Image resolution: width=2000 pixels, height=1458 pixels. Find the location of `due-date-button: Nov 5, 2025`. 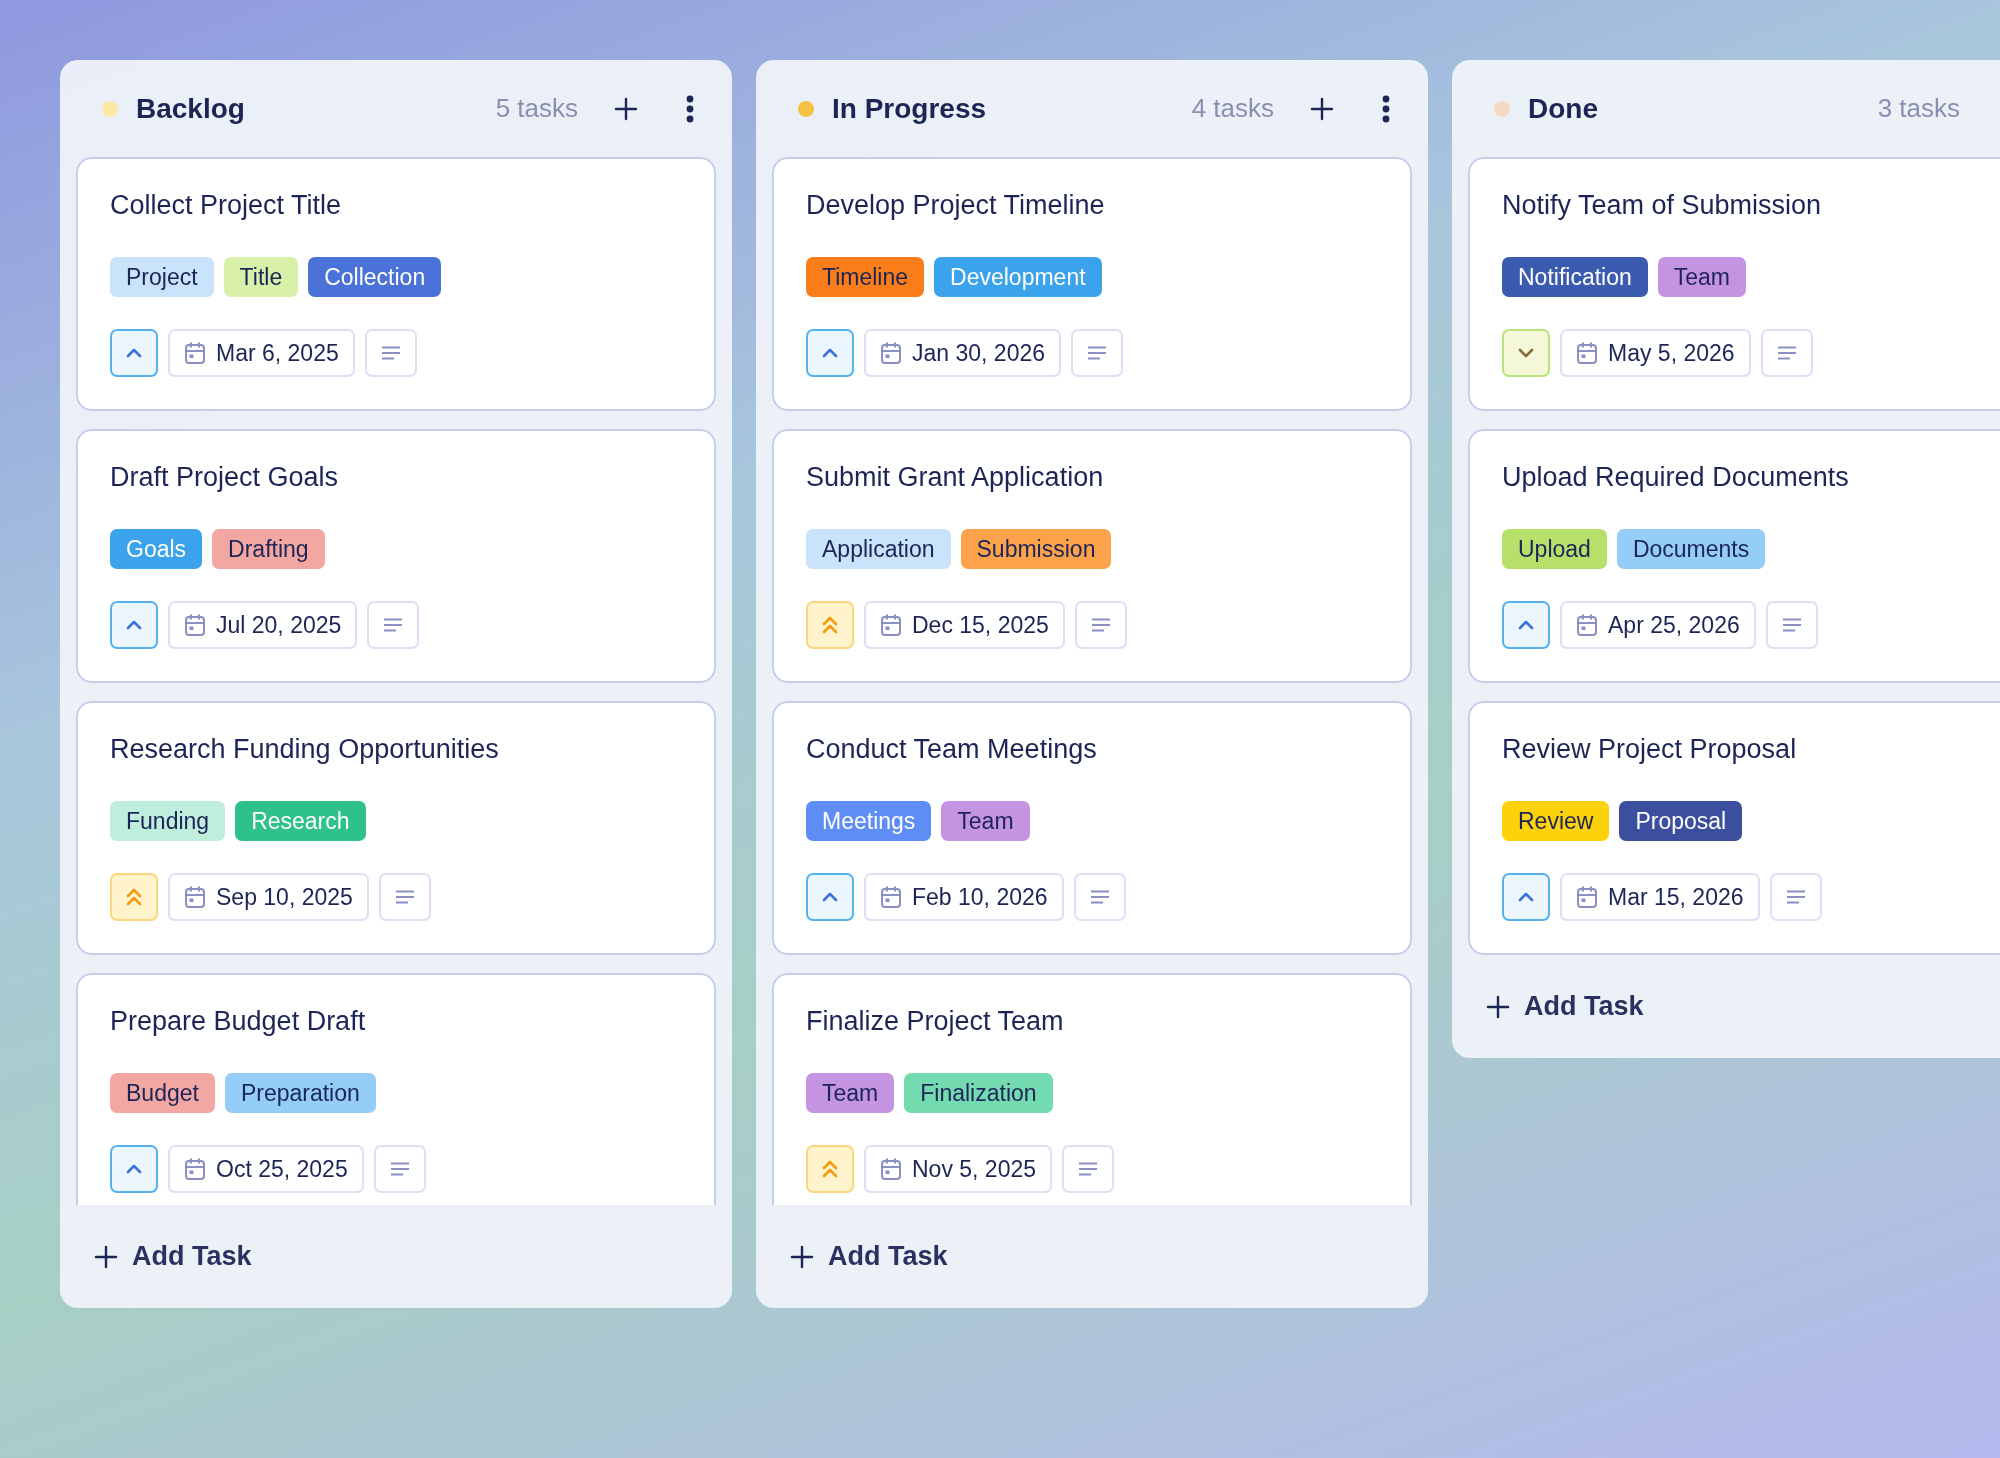

due-date-button: Nov 5, 2025 is located at coordinates (958, 1169).